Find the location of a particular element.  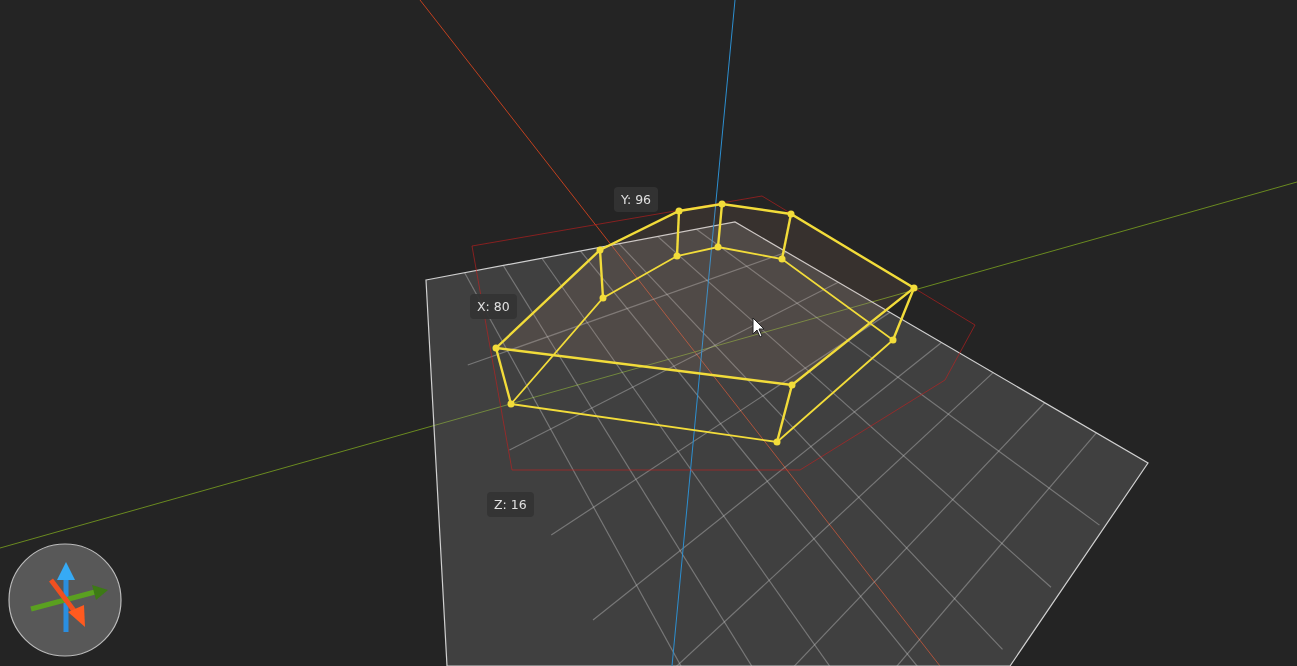

axis-gizmo-drawing is located at coordinates (65, 600).